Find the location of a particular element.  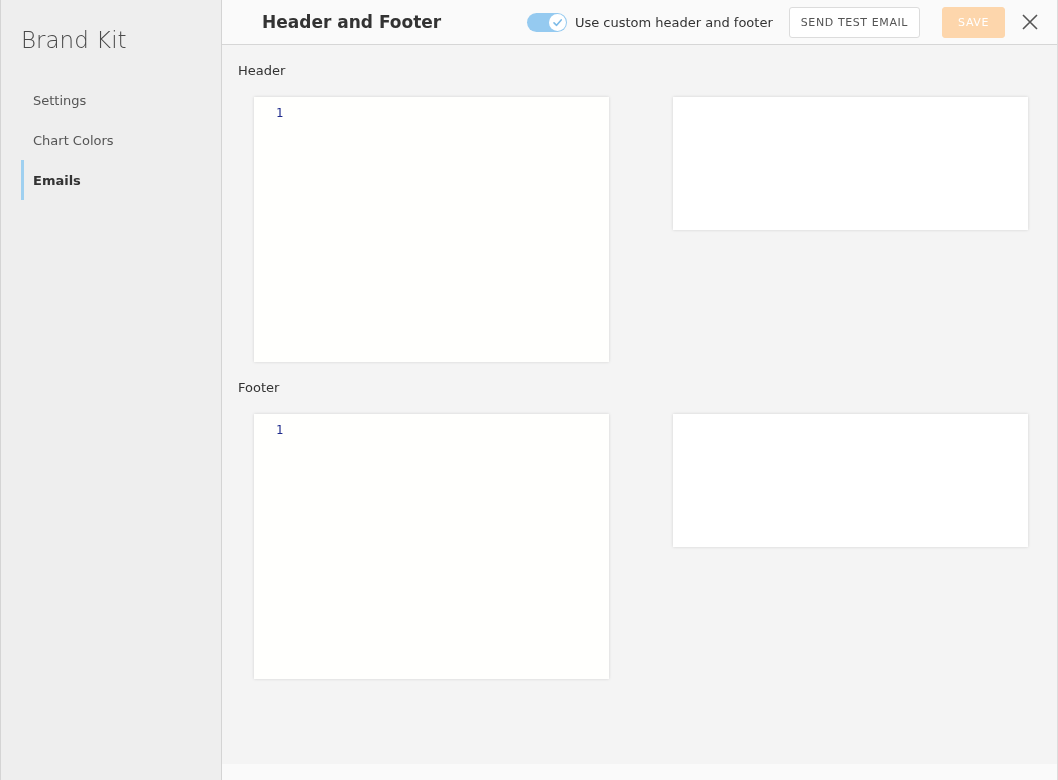

section-label: Footer is located at coordinates (259, 388).